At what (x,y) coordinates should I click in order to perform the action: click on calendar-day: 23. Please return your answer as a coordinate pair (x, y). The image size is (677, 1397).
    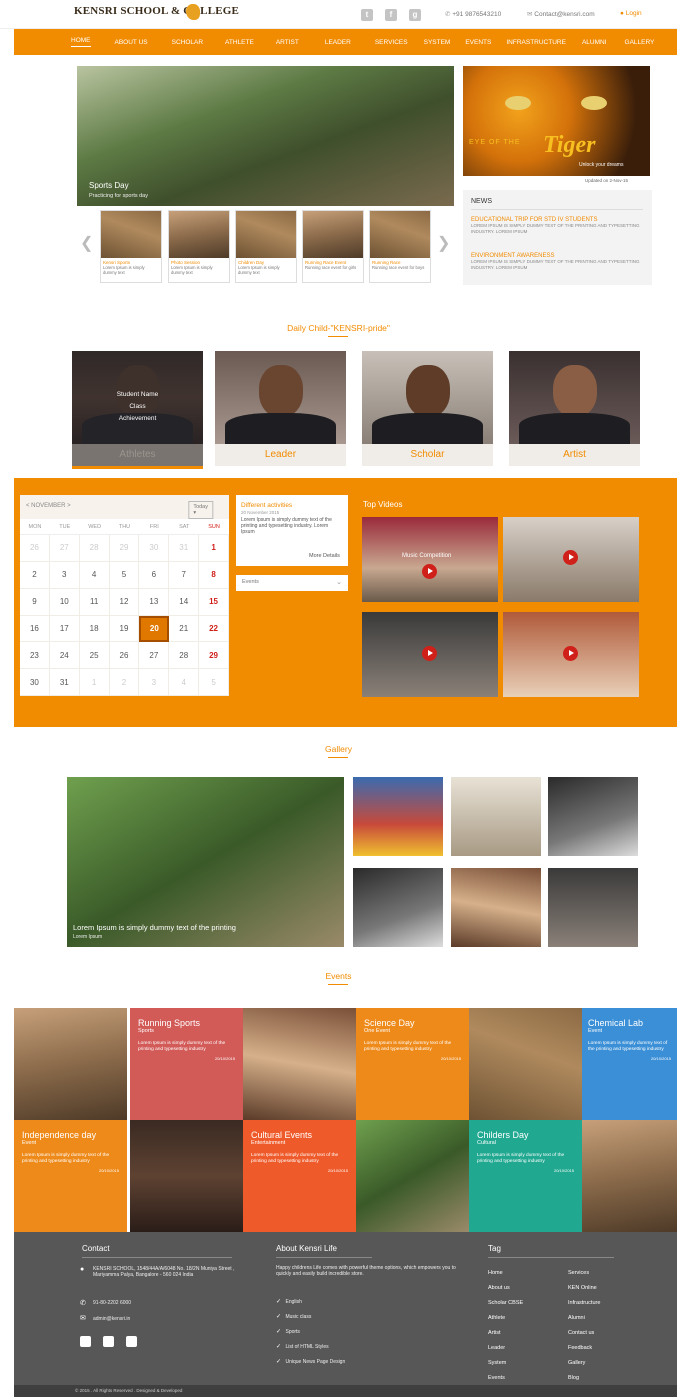
    Looking at the image, I should click on (35, 656).